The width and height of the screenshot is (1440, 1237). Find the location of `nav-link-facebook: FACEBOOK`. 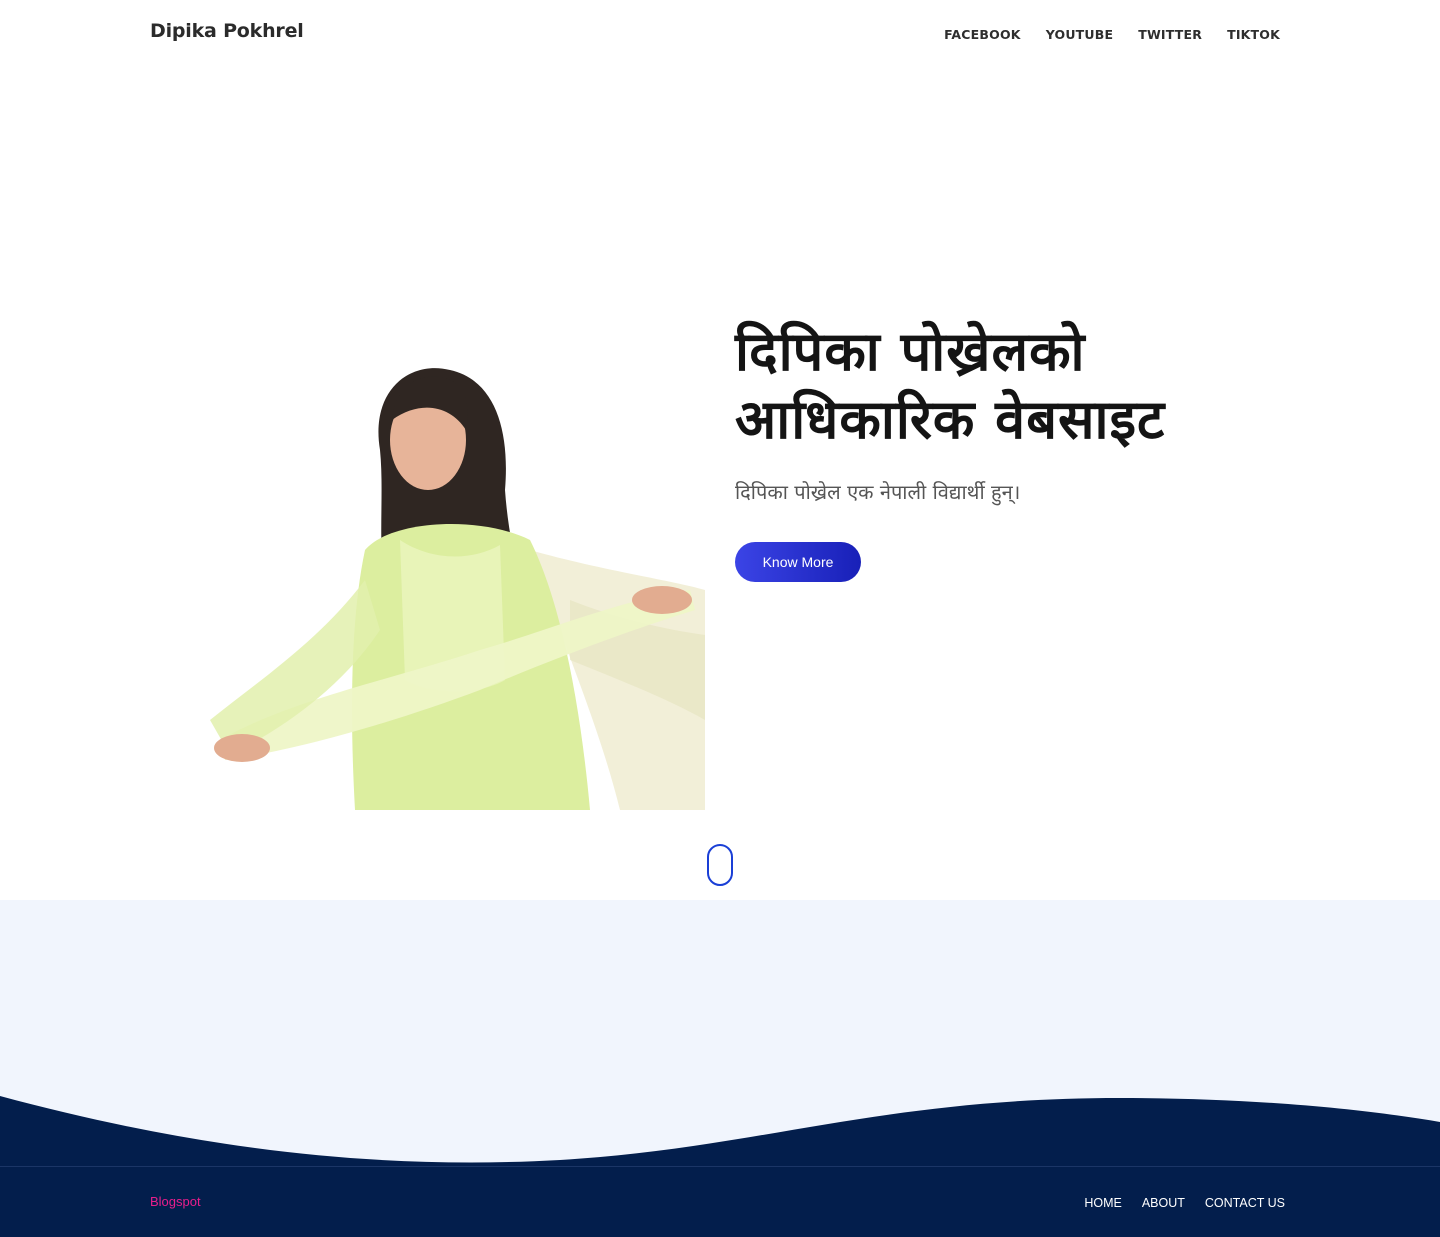

nav-link-facebook: FACEBOOK is located at coordinates (982, 34).